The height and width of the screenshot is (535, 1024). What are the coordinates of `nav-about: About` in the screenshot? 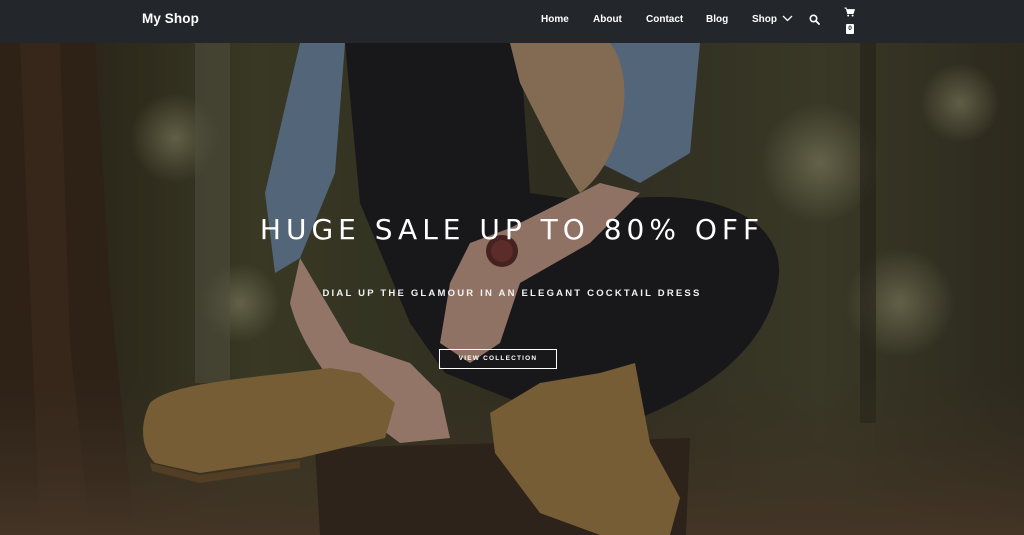 It's located at (607, 19).